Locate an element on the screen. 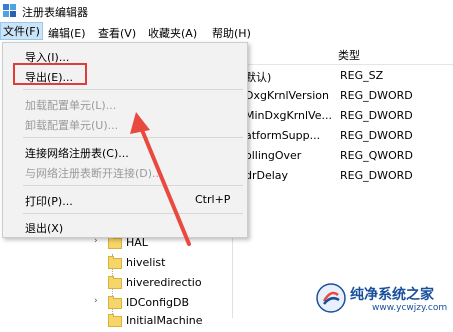  watermark-logo-icon is located at coordinates (331, 298).